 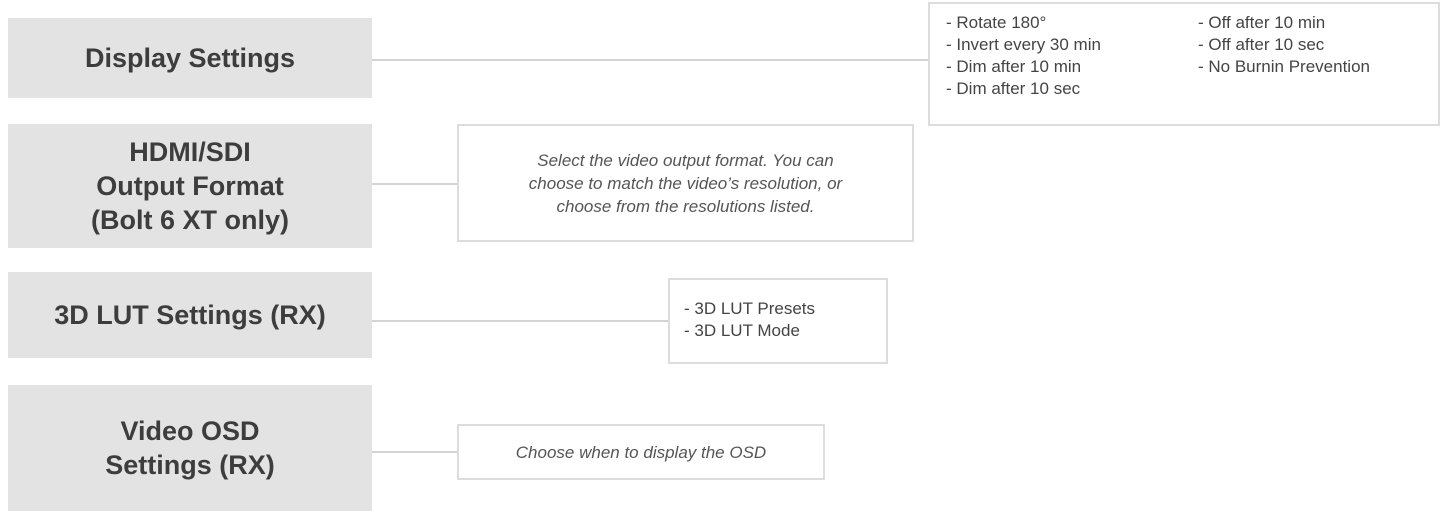 What do you see at coordinates (190, 220) in the screenshot?
I see `hdmi-label-line: (Bolt 6 XT only)` at bounding box center [190, 220].